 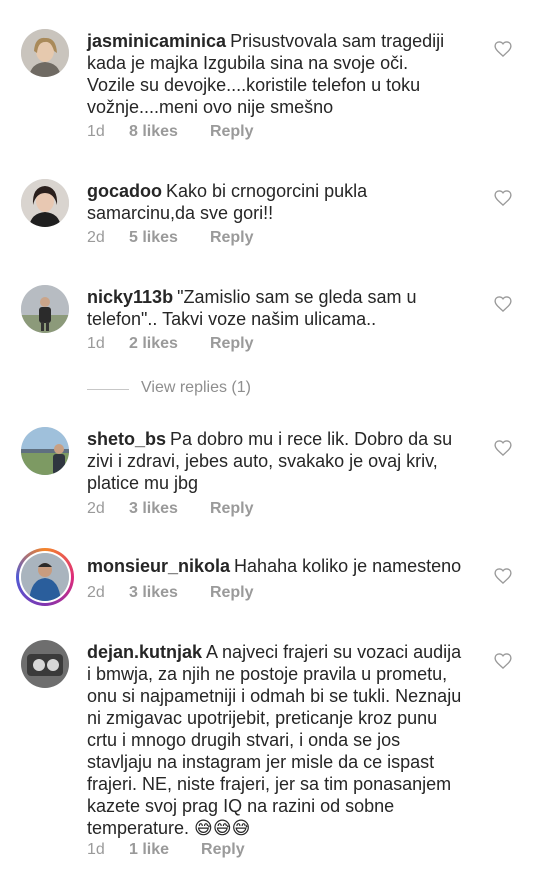 What do you see at coordinates (149, 850) in the screenshot?
I see `comment-likes: 1 like` at bounding box center [149, 850].